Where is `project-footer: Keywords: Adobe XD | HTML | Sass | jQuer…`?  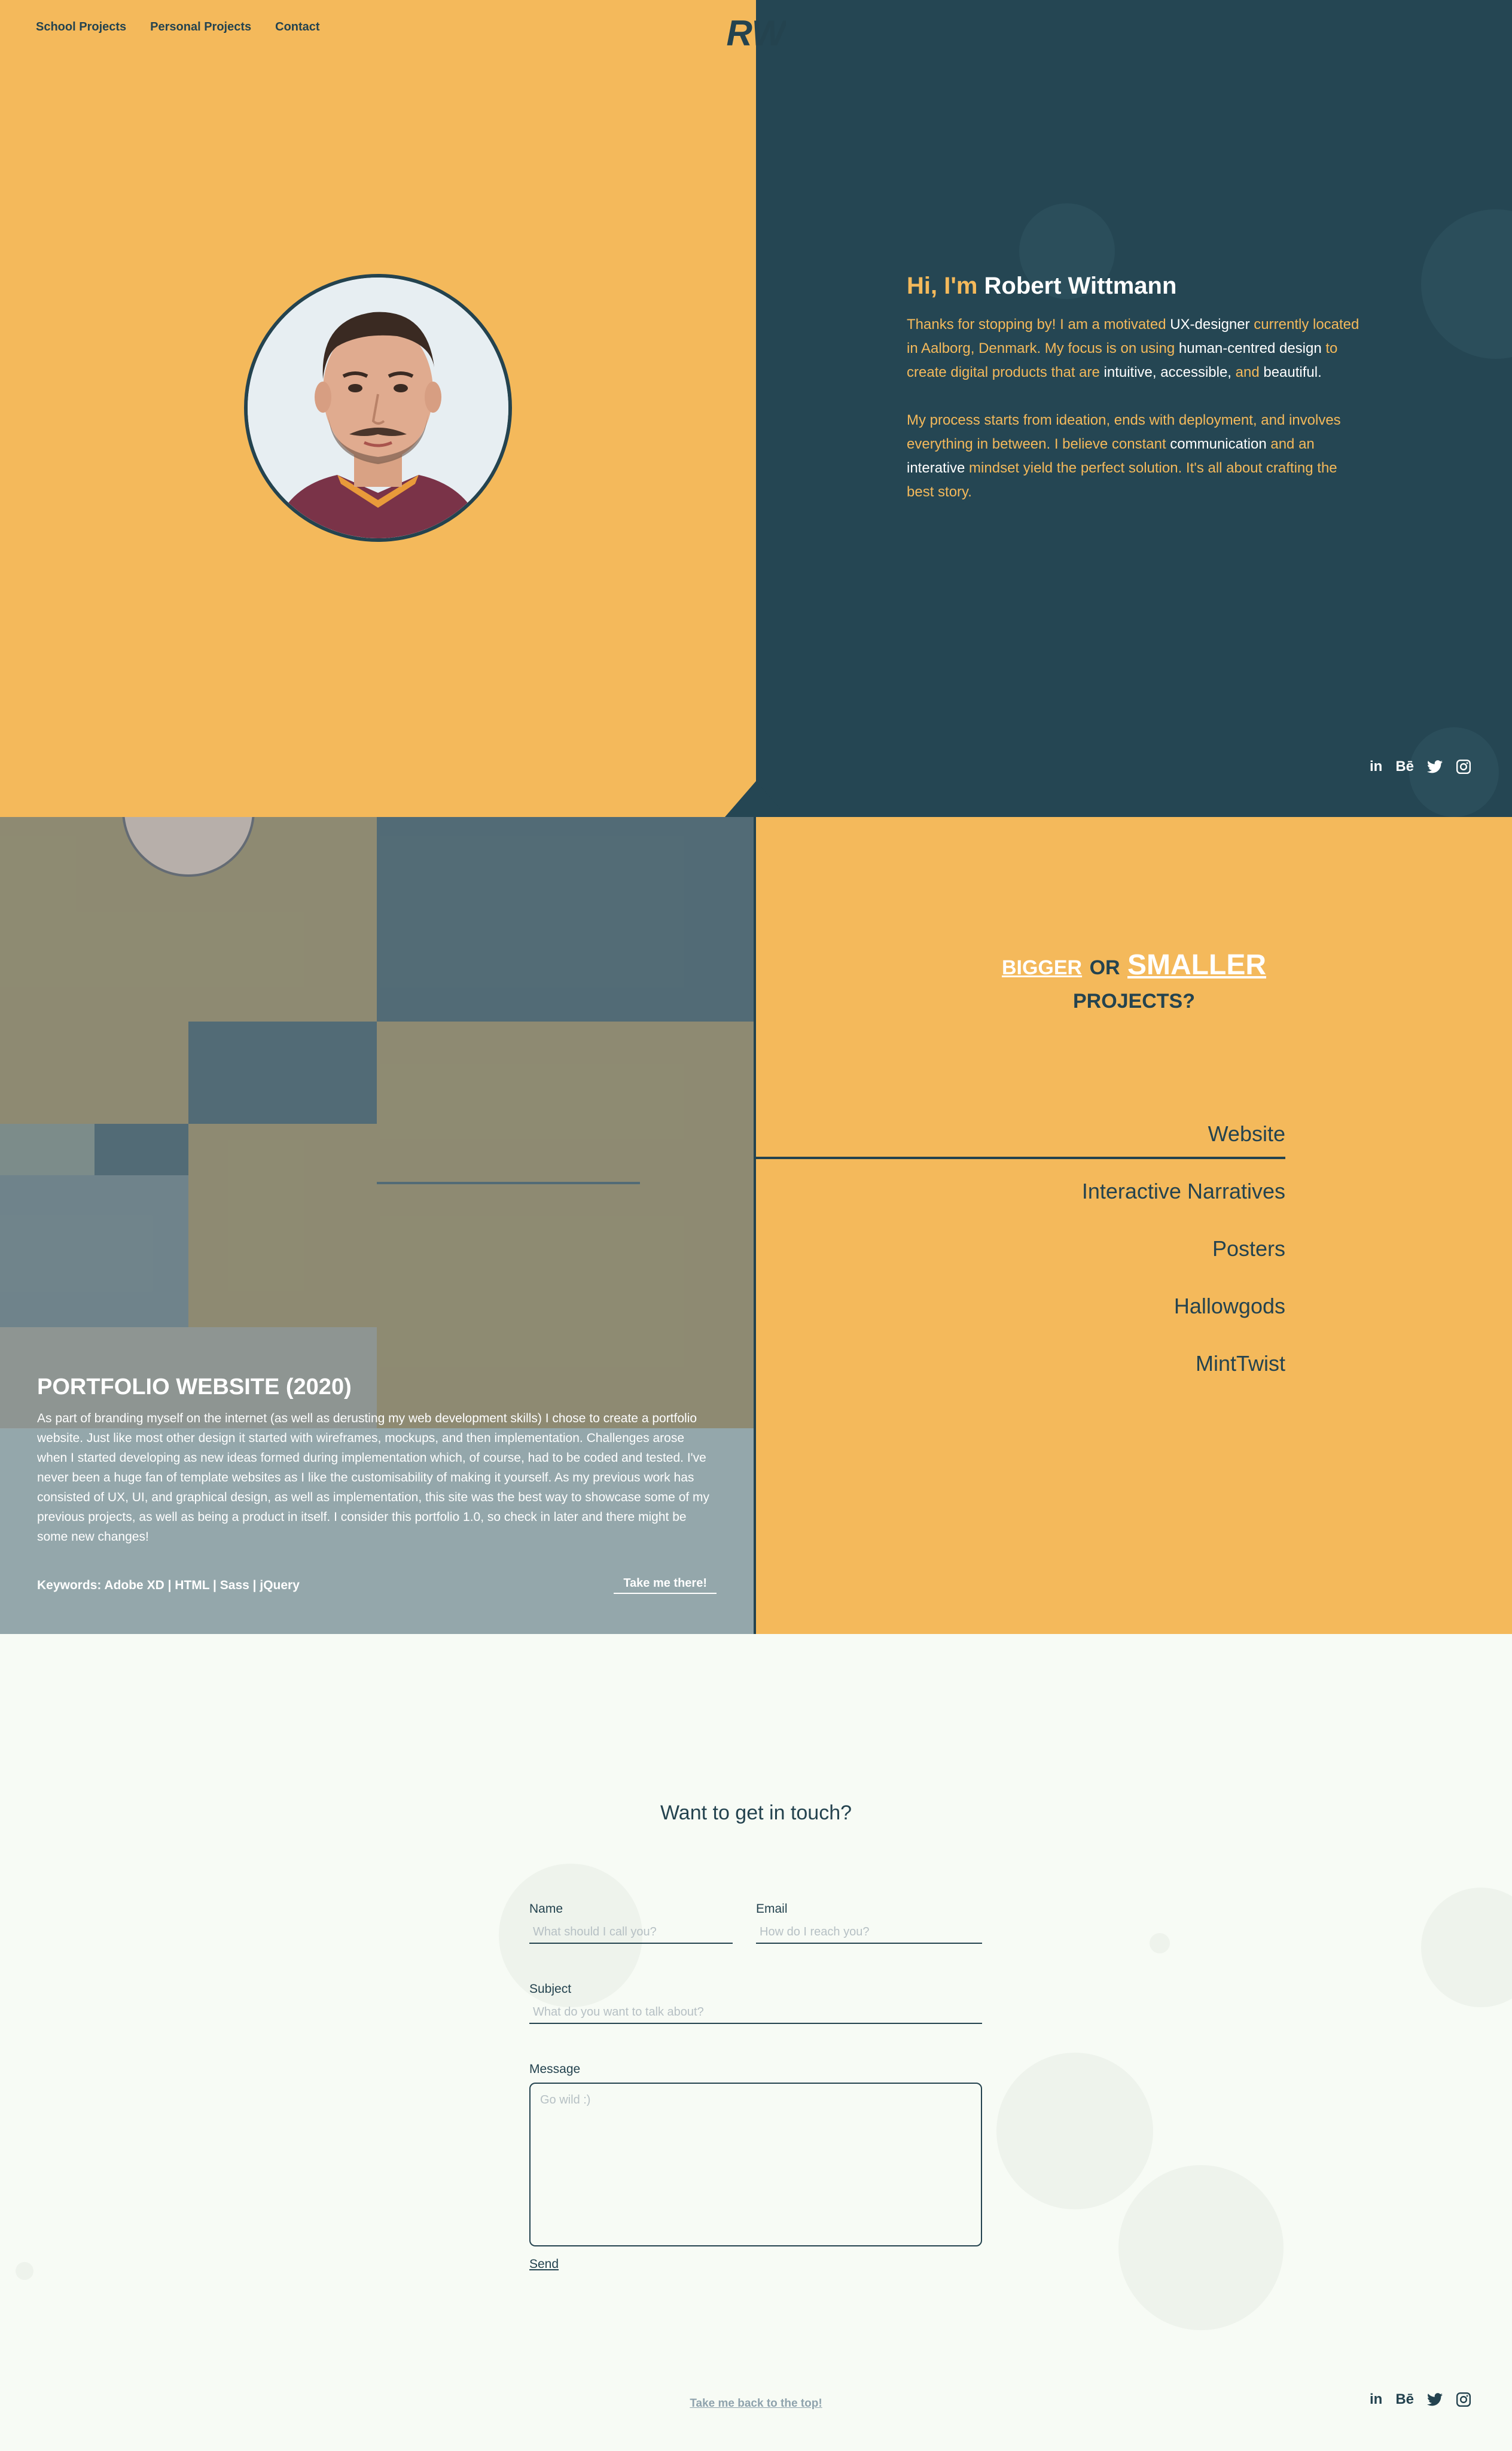 project-footer: Keywords: Adobe XD | HTML | Sass | jQuer… is located at coordinates (377, 1585).